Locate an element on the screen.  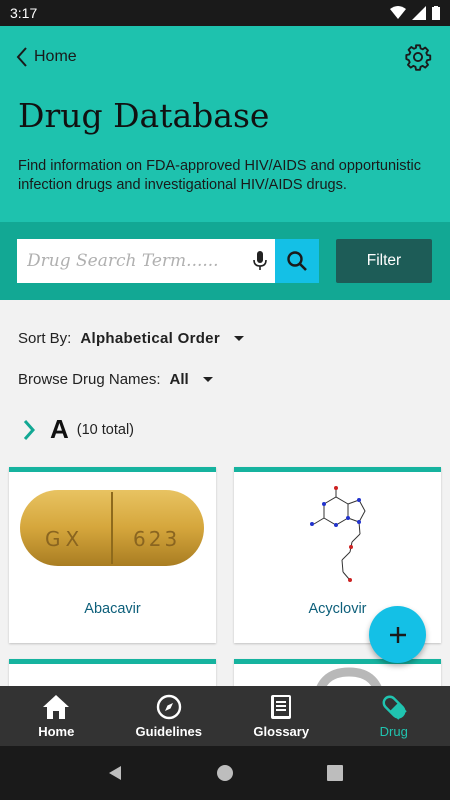
home-icon is located at coordinates (56, 706).